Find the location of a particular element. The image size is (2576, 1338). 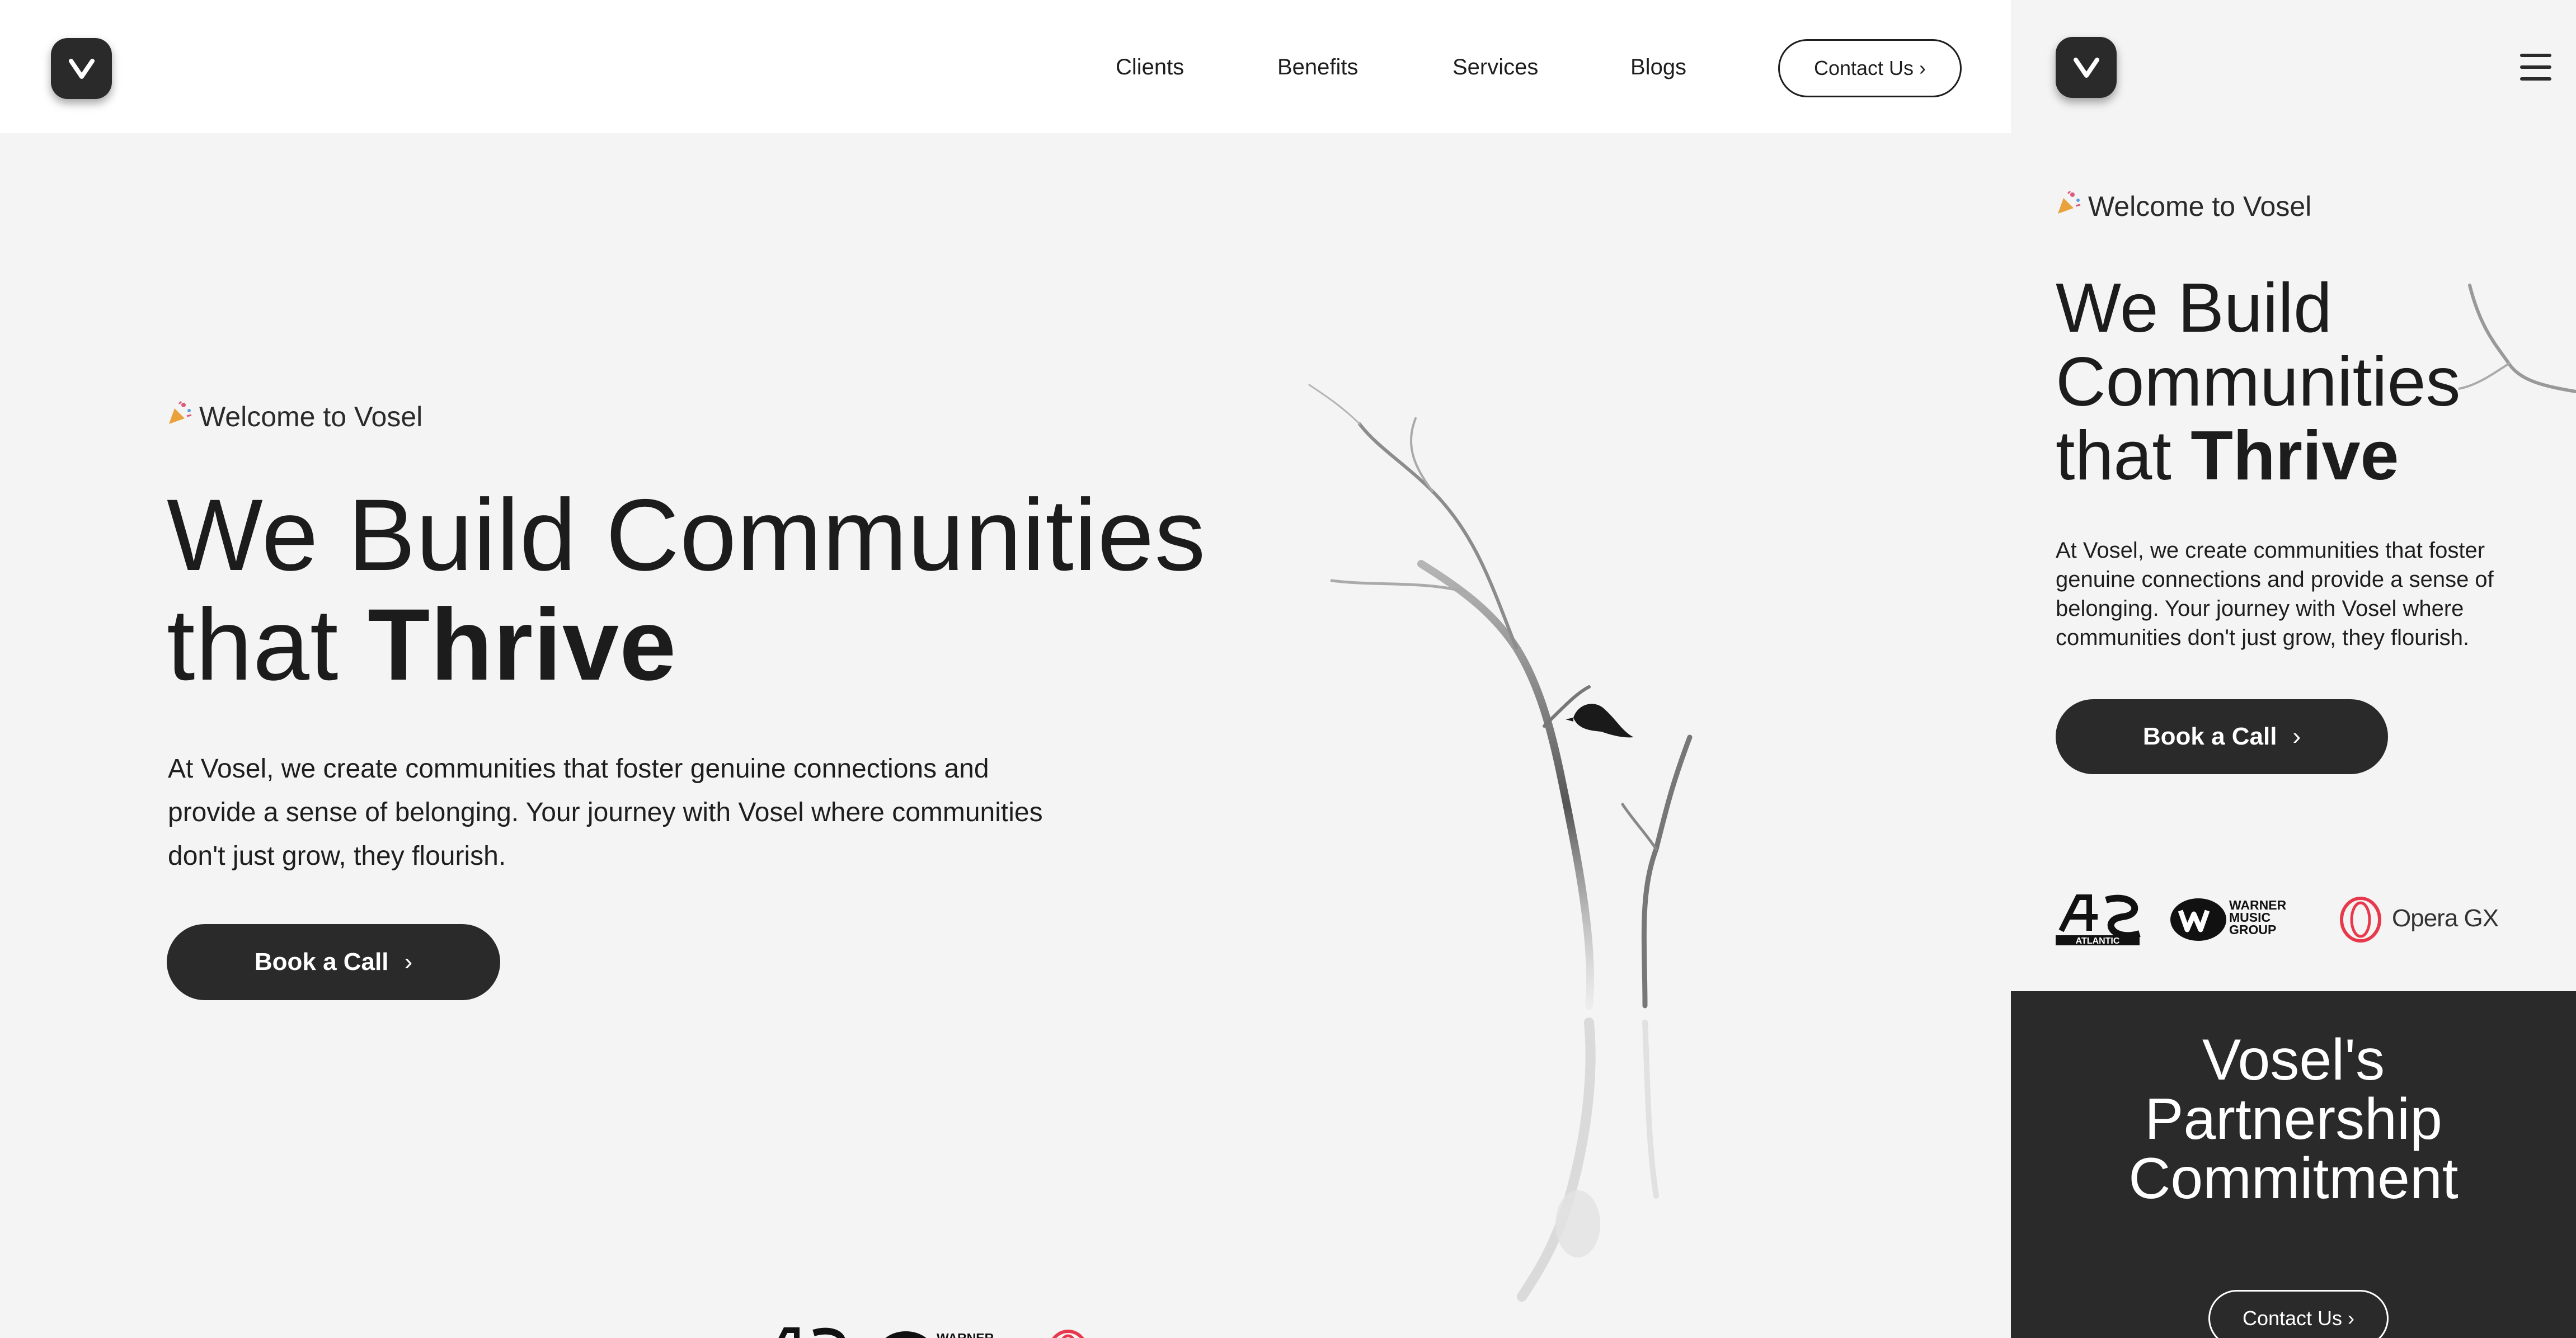

book-a-call-button-mobile: Book a Call › is located at coordinates (2222, 736).